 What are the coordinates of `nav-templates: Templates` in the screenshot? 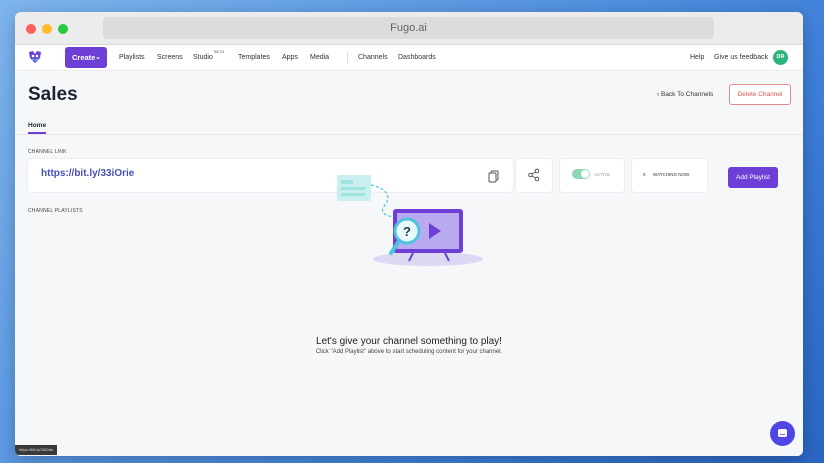 It's located at (254, 58).